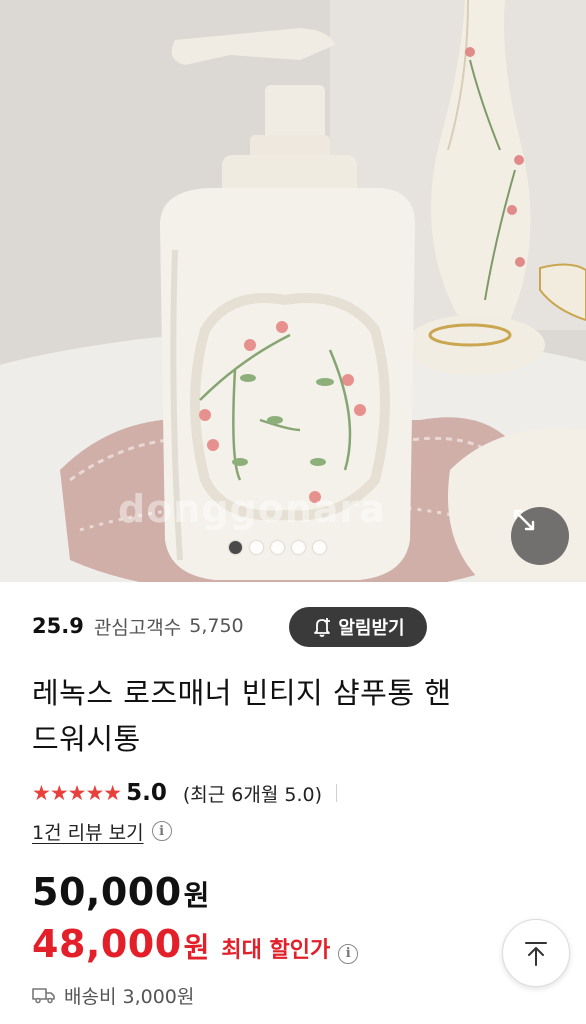 This screenshot has width=586, height=1024. Describe the element at coordinates (524, 520) in the screenshot. I see `expand-arrows-icon` at that location.